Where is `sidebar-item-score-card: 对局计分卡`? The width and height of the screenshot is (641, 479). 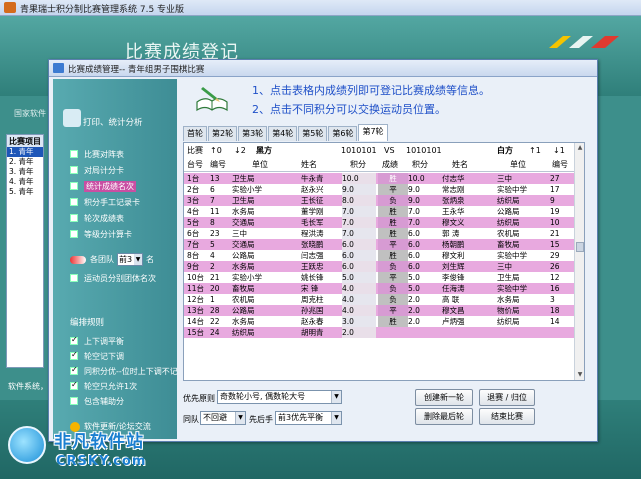 sidebar-item-score-card: 对局计分卡 is located at coordinates (97, 170).